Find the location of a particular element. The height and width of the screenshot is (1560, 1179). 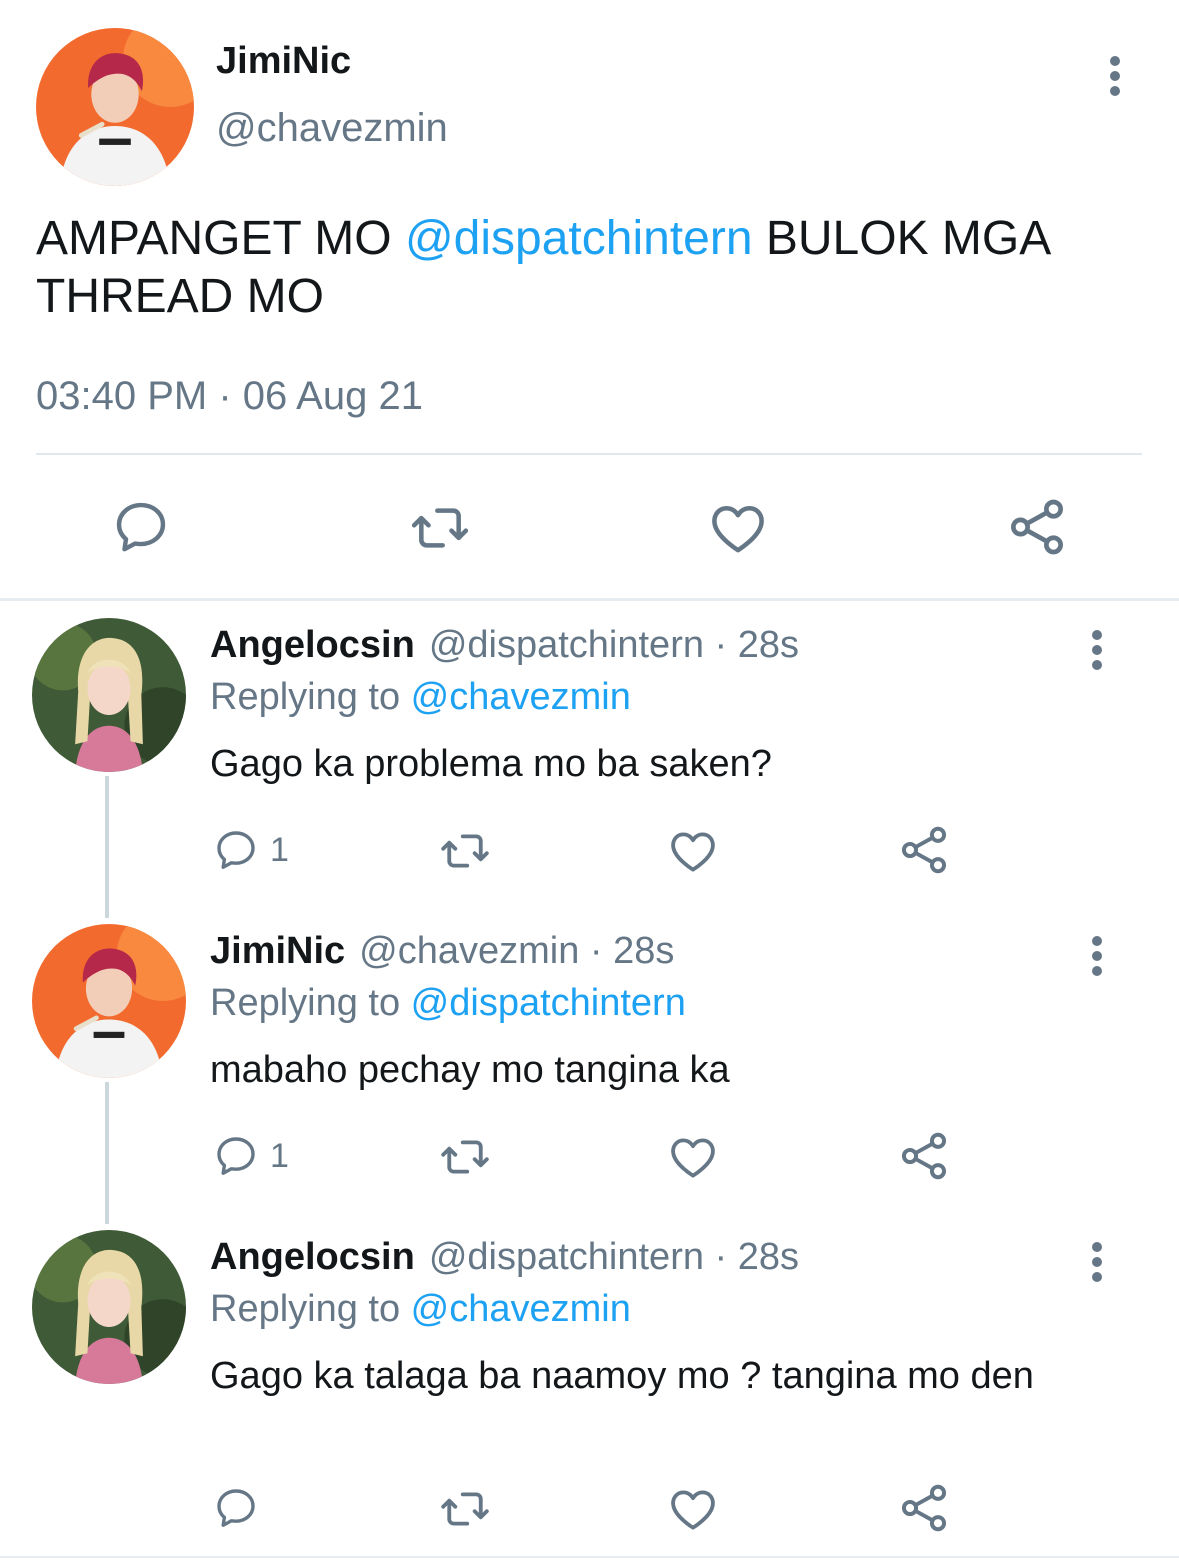

author-handle: @chavezmin is located at coordinates (332, 128).